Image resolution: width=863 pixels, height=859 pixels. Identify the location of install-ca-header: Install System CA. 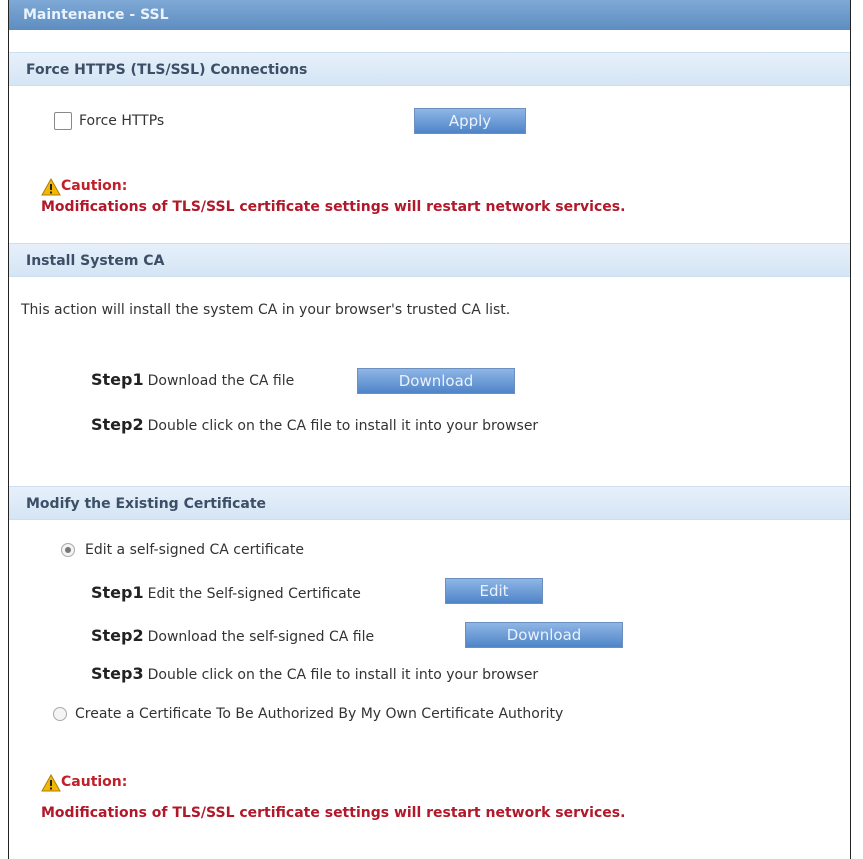
(429, 260).